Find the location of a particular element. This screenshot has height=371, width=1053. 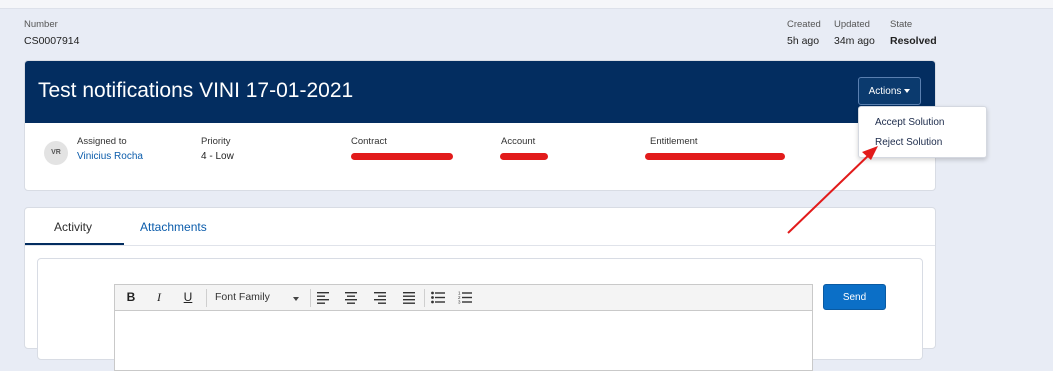

align-right-icon is located at coordinates (381, 297).